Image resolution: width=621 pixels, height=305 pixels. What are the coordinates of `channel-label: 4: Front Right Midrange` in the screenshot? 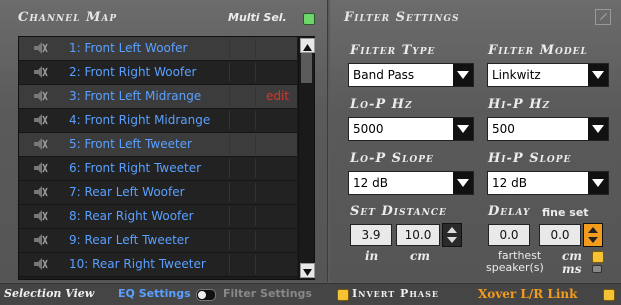 It's located at (140, 120).